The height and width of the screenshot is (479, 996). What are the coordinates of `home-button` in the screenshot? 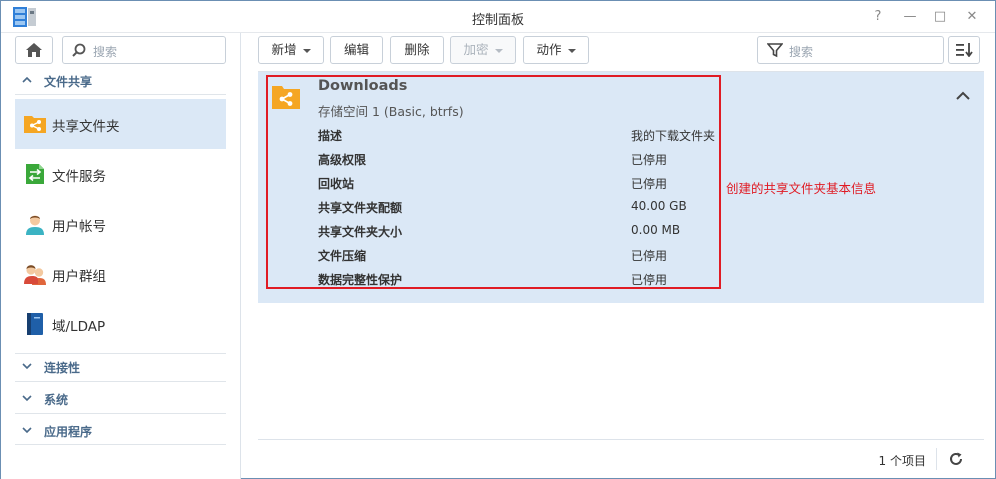 It's located at (34, 50).